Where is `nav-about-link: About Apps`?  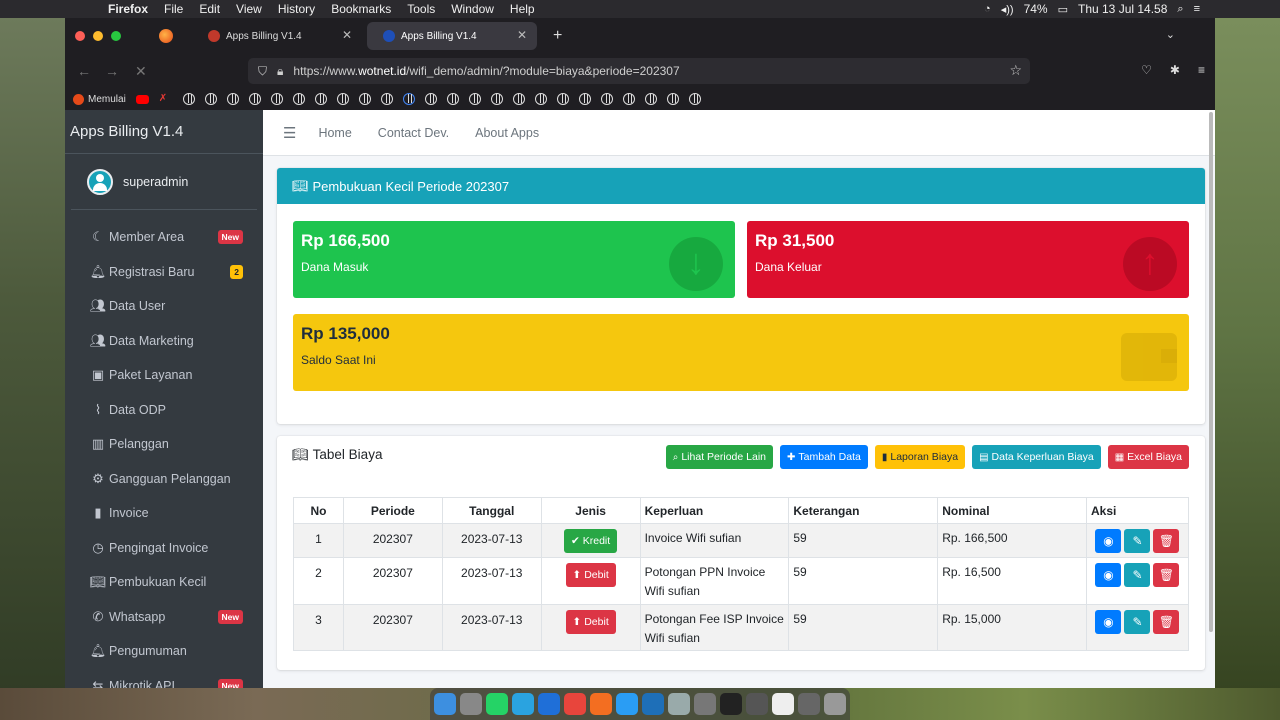
nav-about-link: About Apps is located at coordinates (507, 133).